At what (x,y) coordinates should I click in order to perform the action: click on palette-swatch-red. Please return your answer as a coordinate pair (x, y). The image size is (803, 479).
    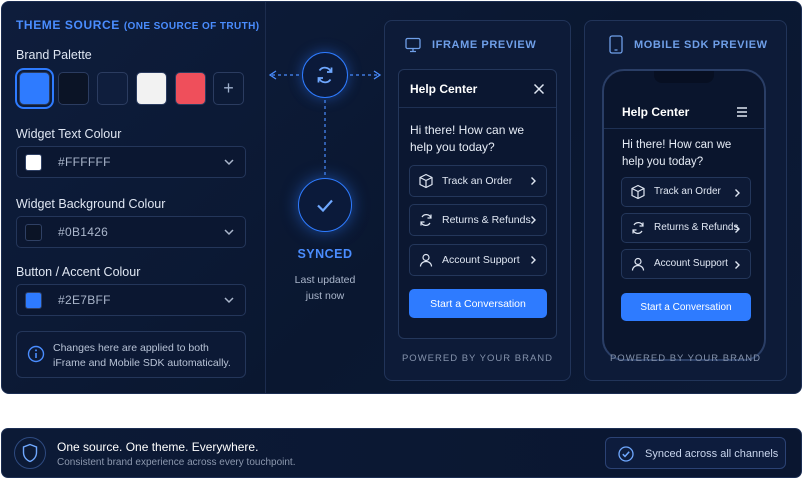
    Looking at the image, I should click on (190, 88).